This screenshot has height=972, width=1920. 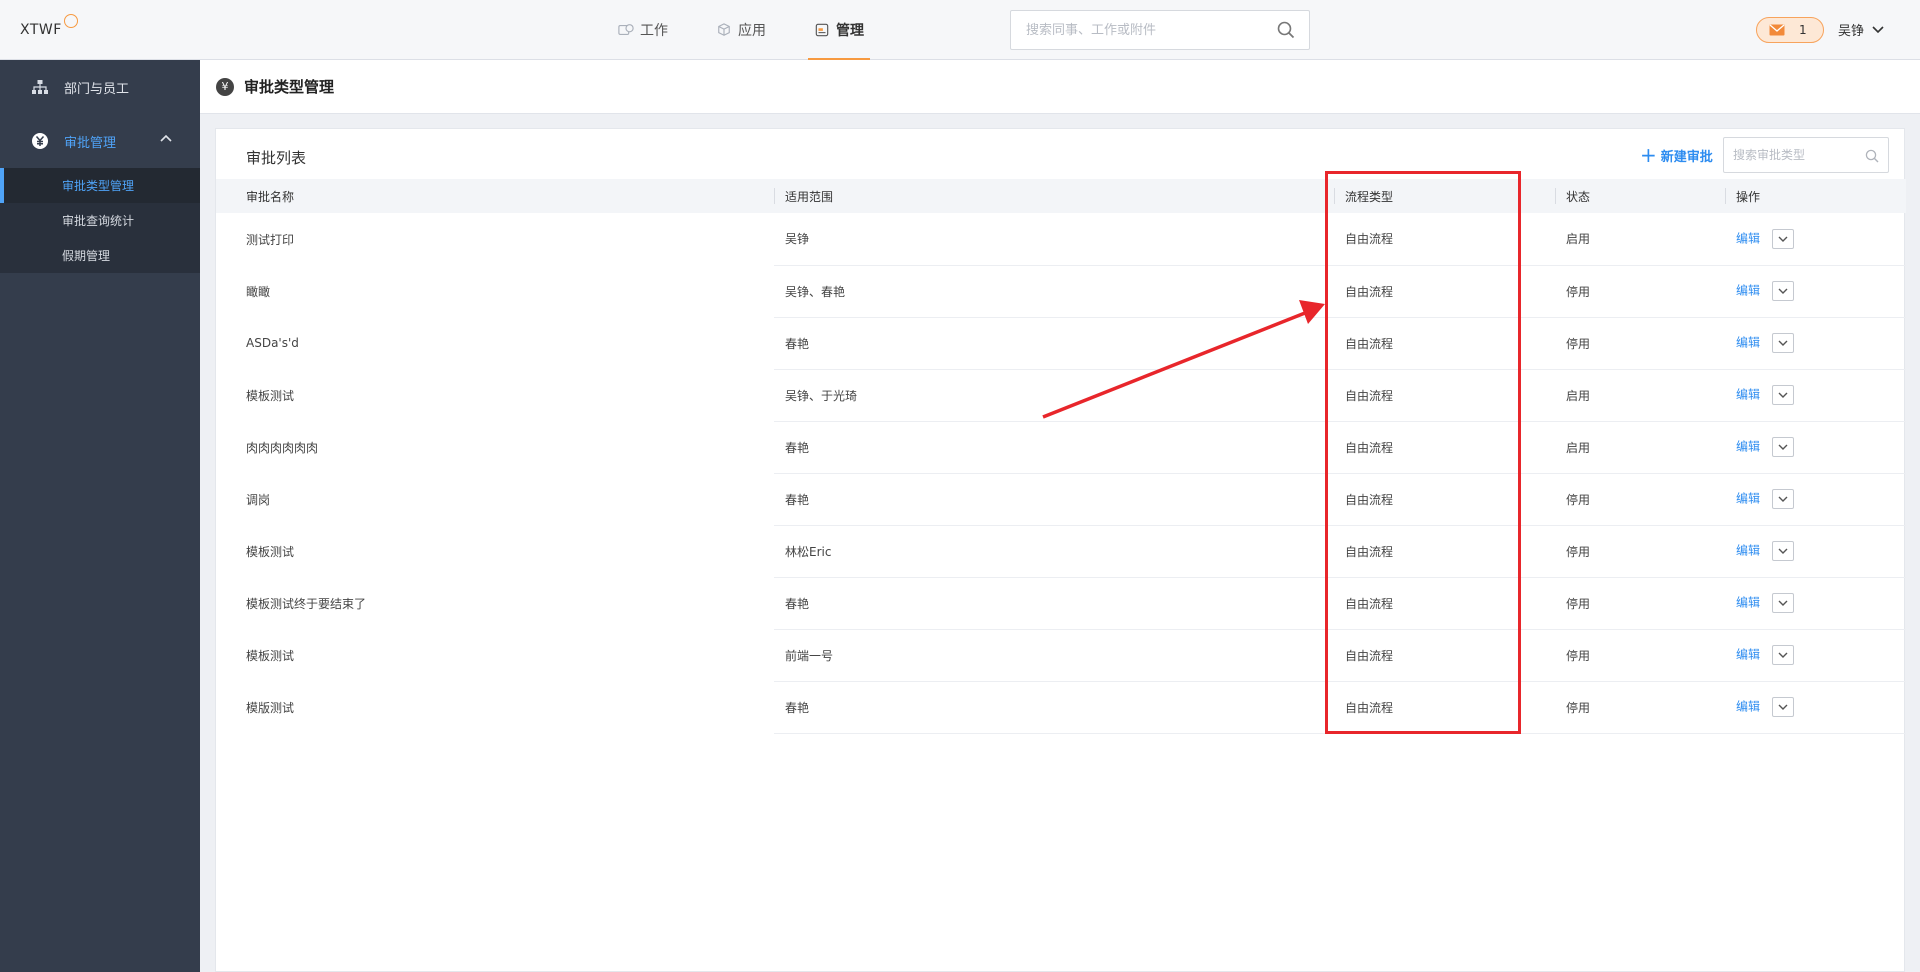 I want to click on approval-search, so click(x=1806, y=155).